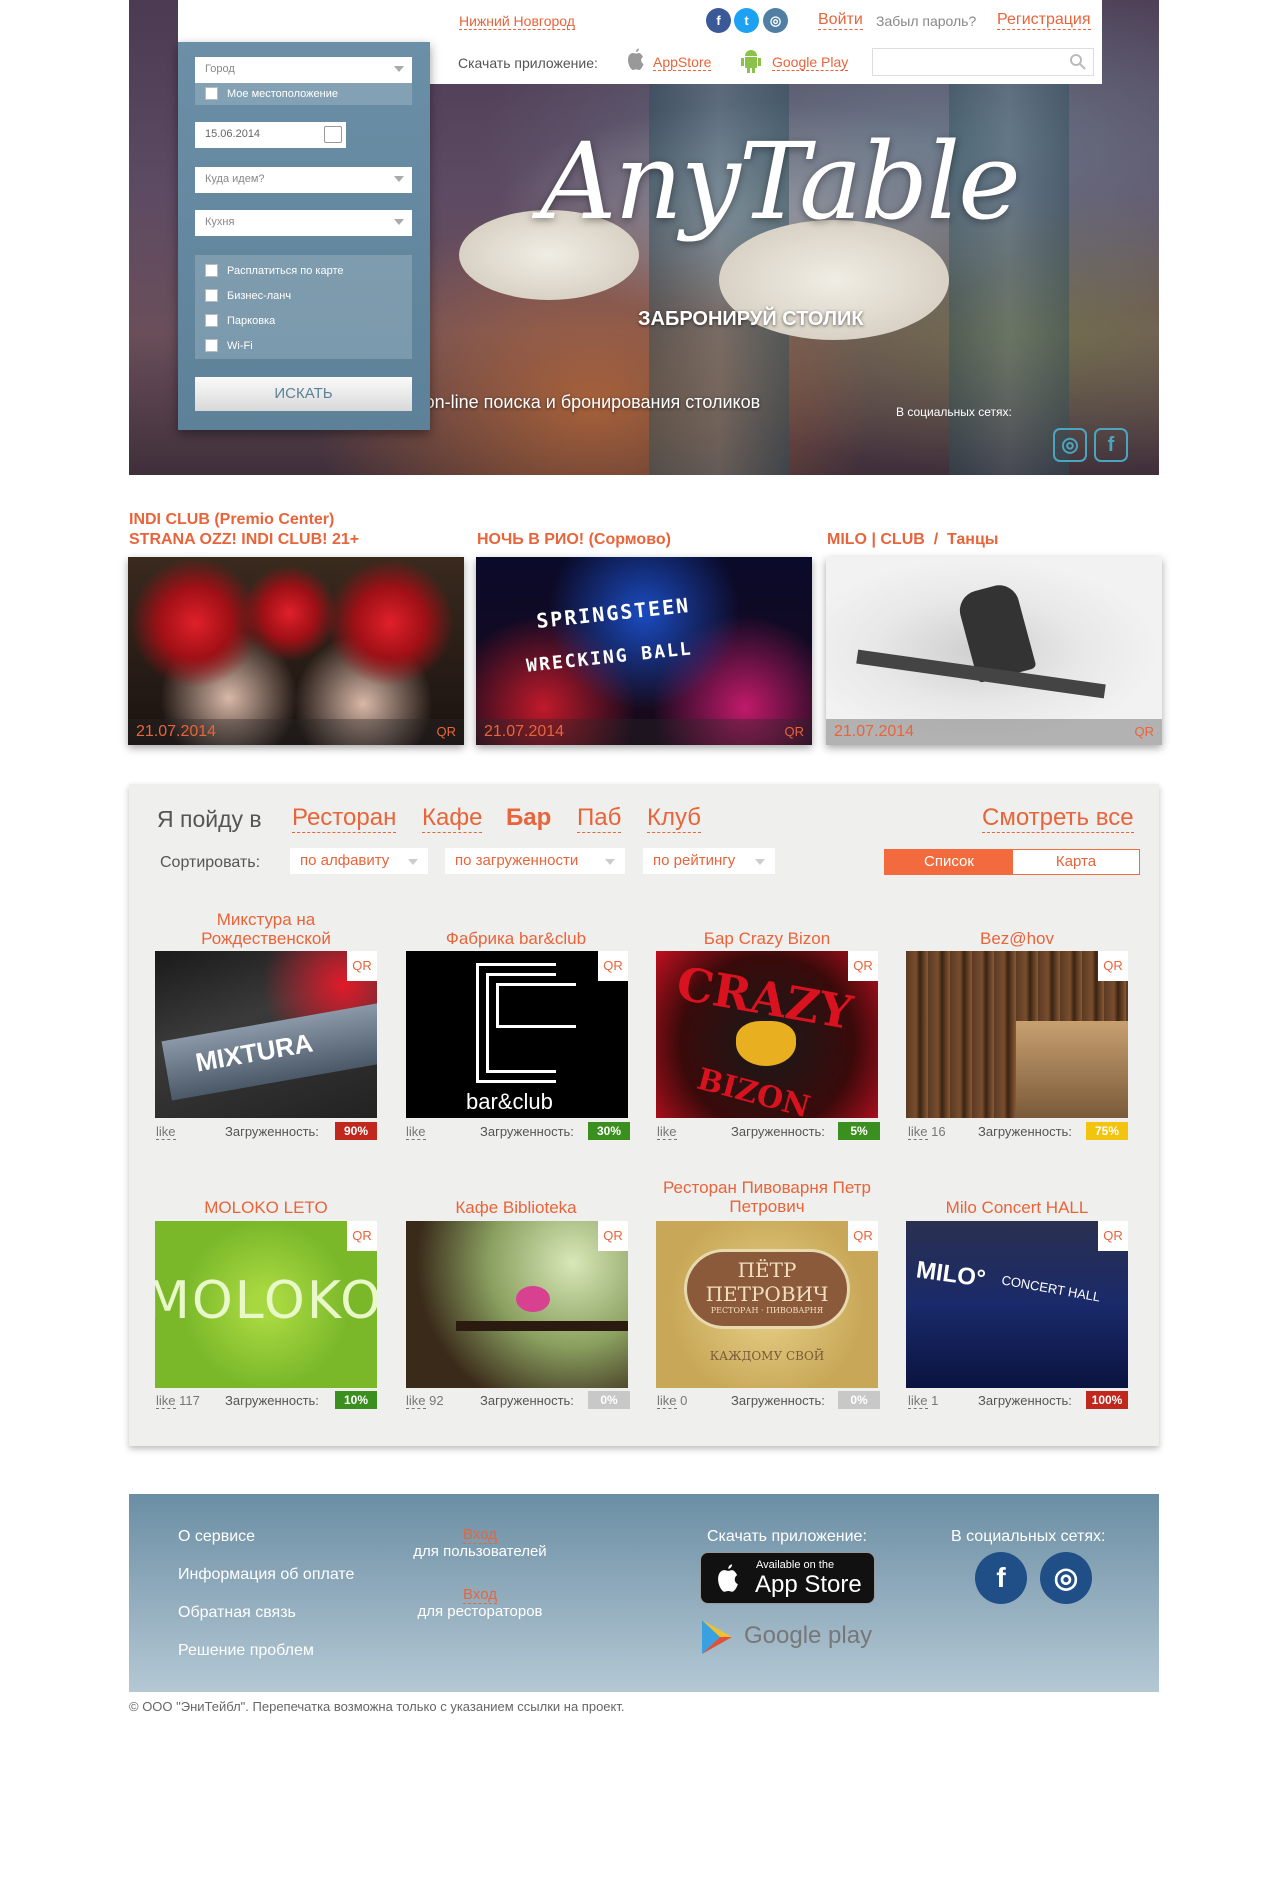 The height and width of the screenshot is (1897, 1280). Describe the element at coordinates (574, 540) in the screenshot. I see `event-title: НОЧЬ В РИО! (Сормово)` at that location.